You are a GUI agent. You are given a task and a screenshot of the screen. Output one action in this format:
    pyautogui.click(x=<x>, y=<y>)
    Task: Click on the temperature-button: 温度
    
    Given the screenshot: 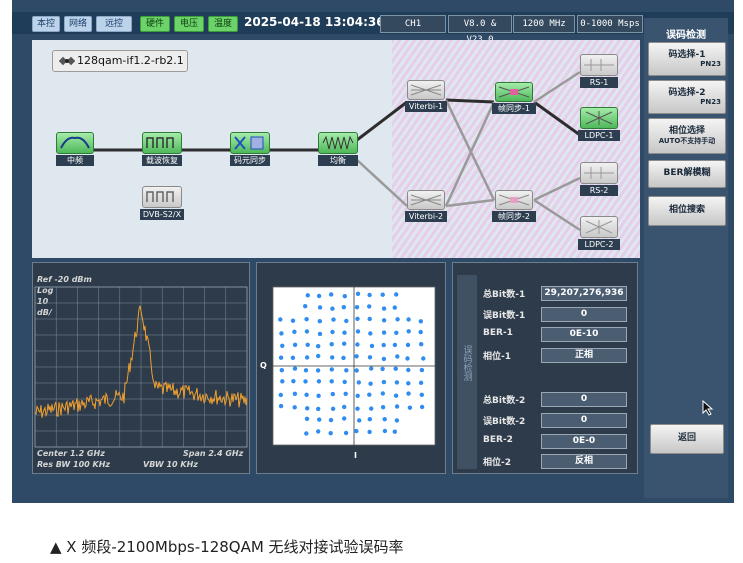 What is the action you would take?
    pyautogui.click(x=223, y=24)
    